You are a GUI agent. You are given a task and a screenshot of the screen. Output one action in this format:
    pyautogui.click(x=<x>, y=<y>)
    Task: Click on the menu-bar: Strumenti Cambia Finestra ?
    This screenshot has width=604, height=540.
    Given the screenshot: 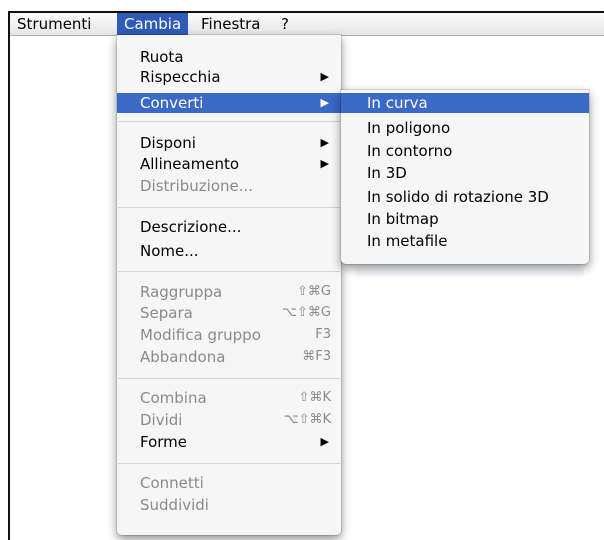 What is the action you would take?
    pyautogui.click(x=307, y=24)
    